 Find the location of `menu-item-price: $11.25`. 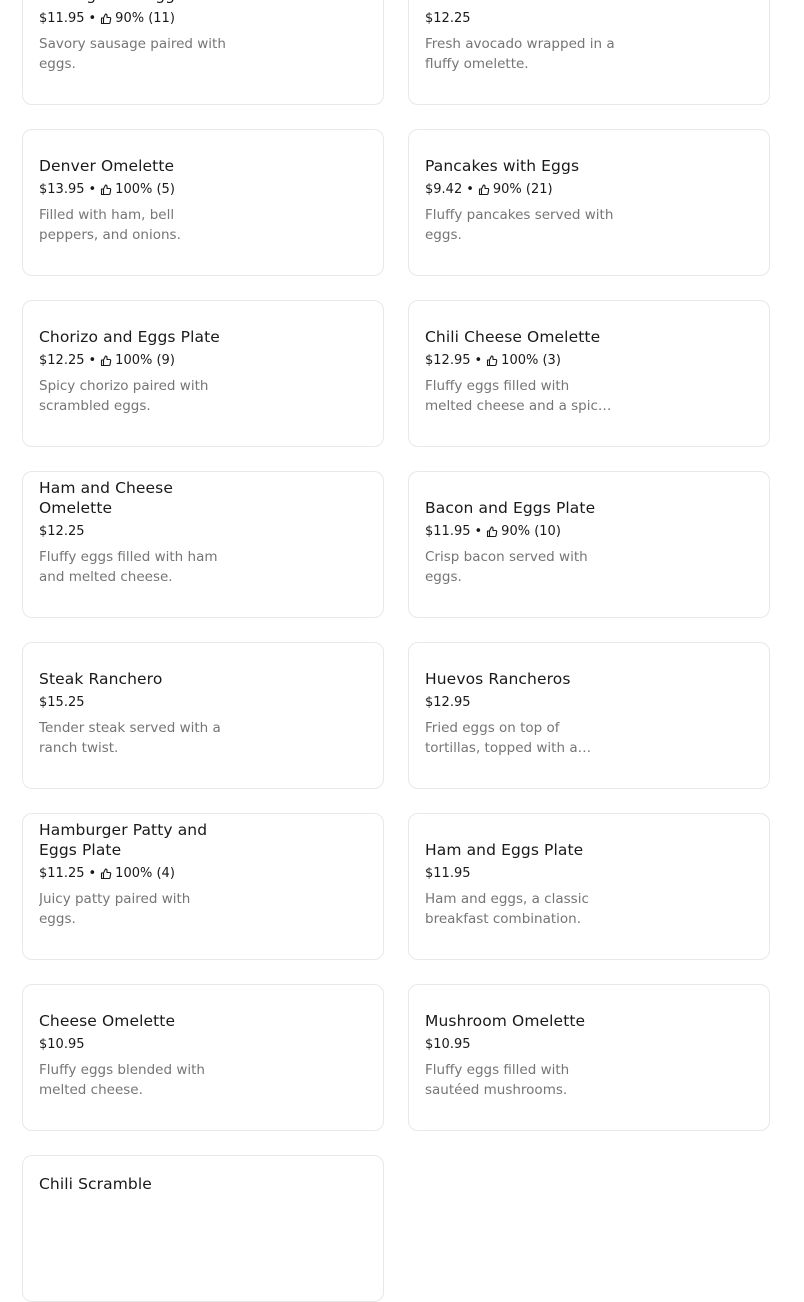

menu-item-price: $11.25 is located at coordinates (62, 873).